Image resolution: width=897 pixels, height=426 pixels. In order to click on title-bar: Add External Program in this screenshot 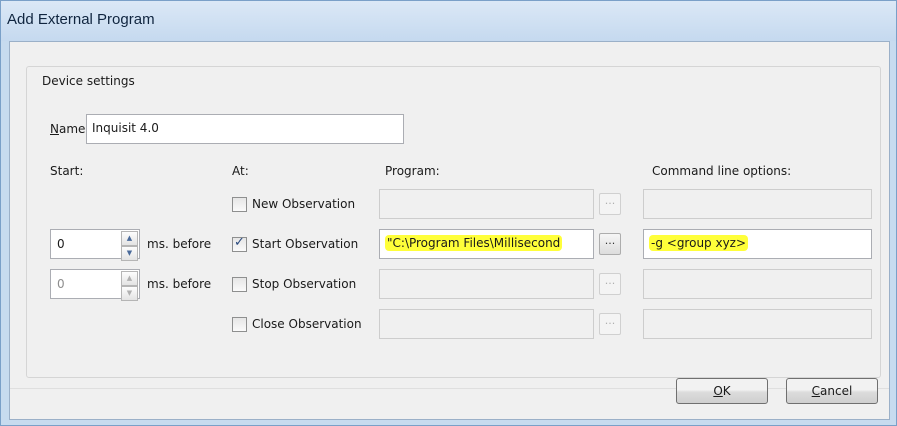, I will do `click(448, 21)`.